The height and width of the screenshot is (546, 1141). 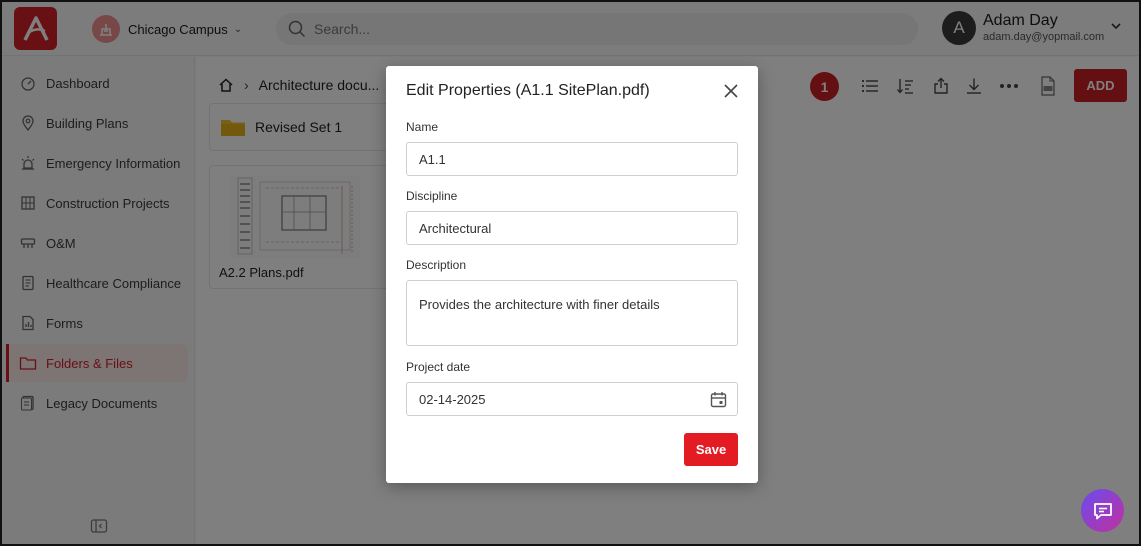 What do you see at coordinates (572, 399) in the screenshot?
I see `project-date-field: 02-14-2025` at bounding box center [572, 399].